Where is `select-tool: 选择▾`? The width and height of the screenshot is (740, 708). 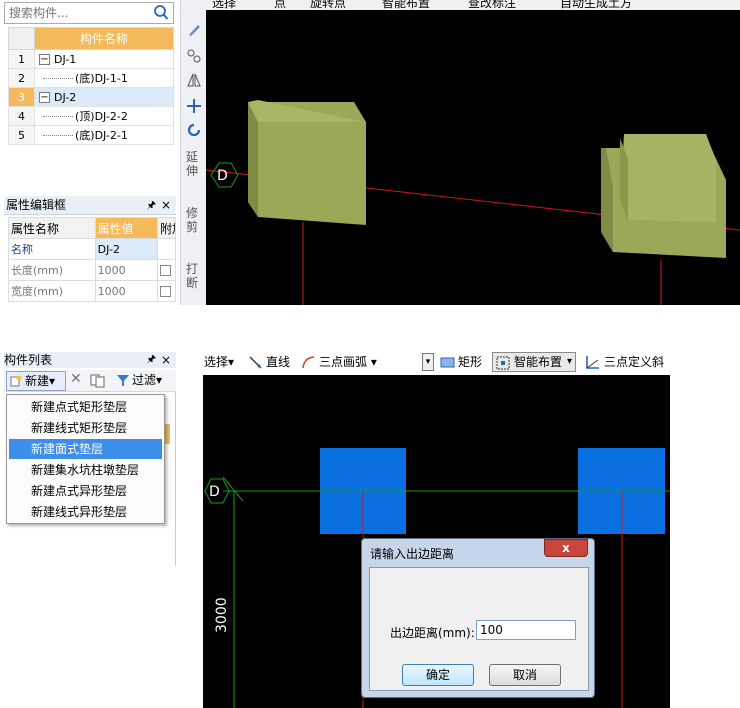
select-tool: 选择▾ is located at coordinates (219, 362).